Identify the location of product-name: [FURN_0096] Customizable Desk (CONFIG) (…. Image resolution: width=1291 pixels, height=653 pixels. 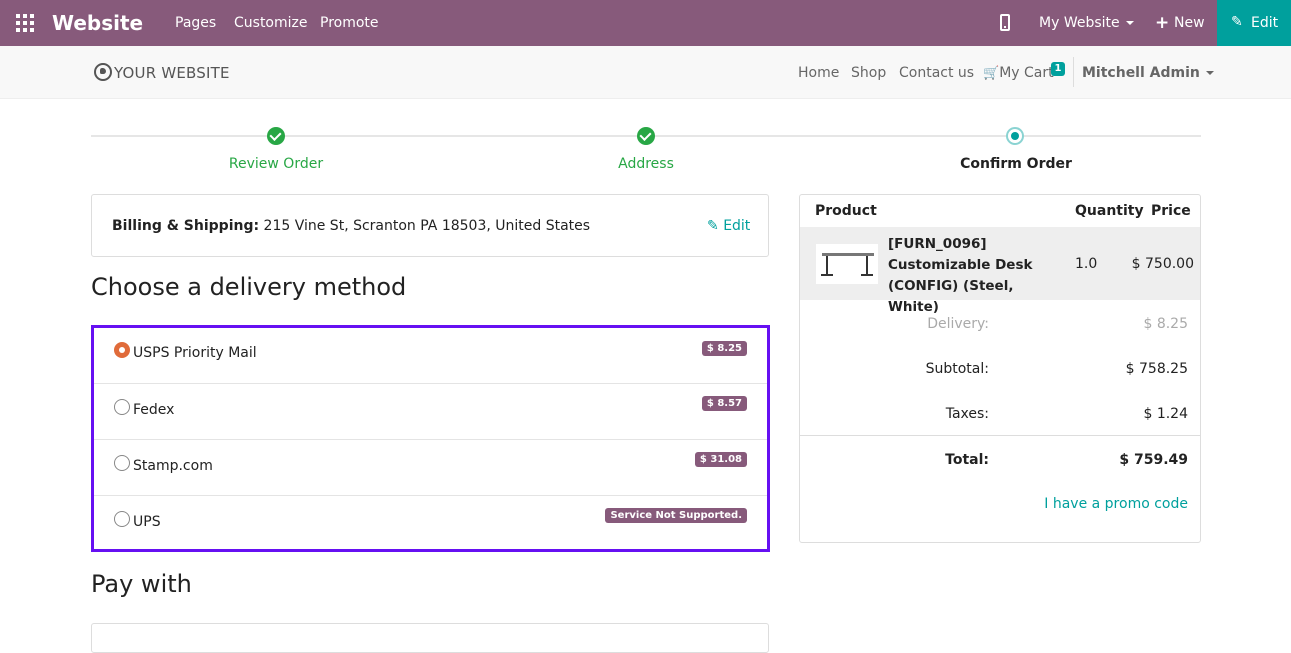
(960, 275).